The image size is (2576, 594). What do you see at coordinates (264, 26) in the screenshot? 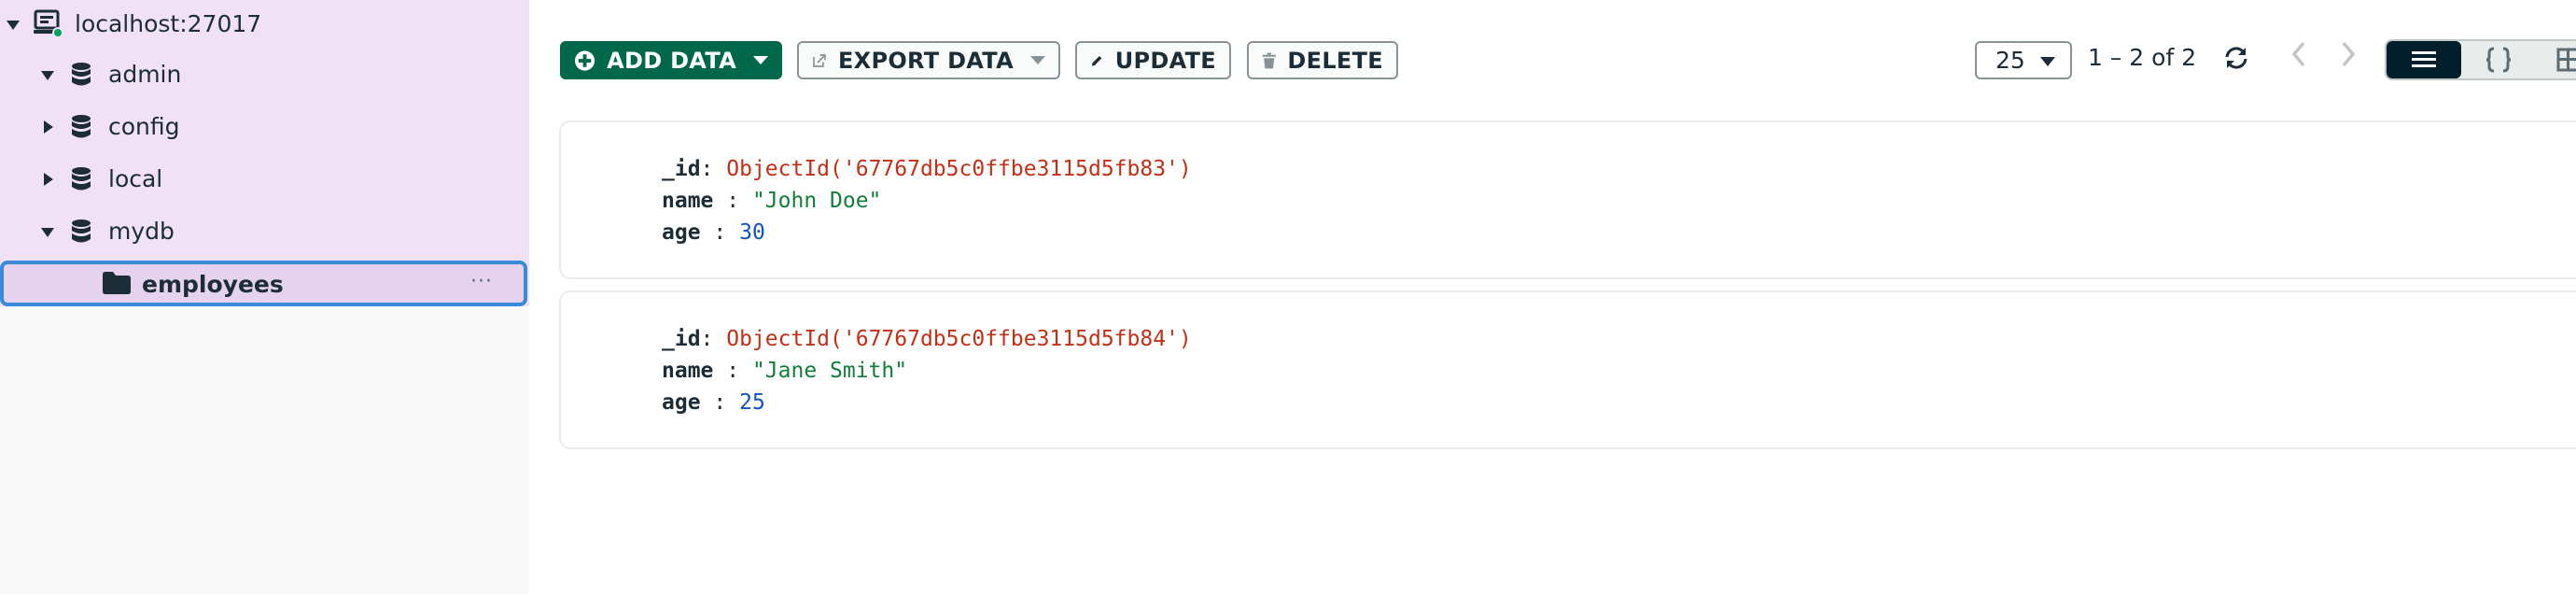
I see `sidebar-item-connection: localhost:27017` at bounding box center [264, 26].